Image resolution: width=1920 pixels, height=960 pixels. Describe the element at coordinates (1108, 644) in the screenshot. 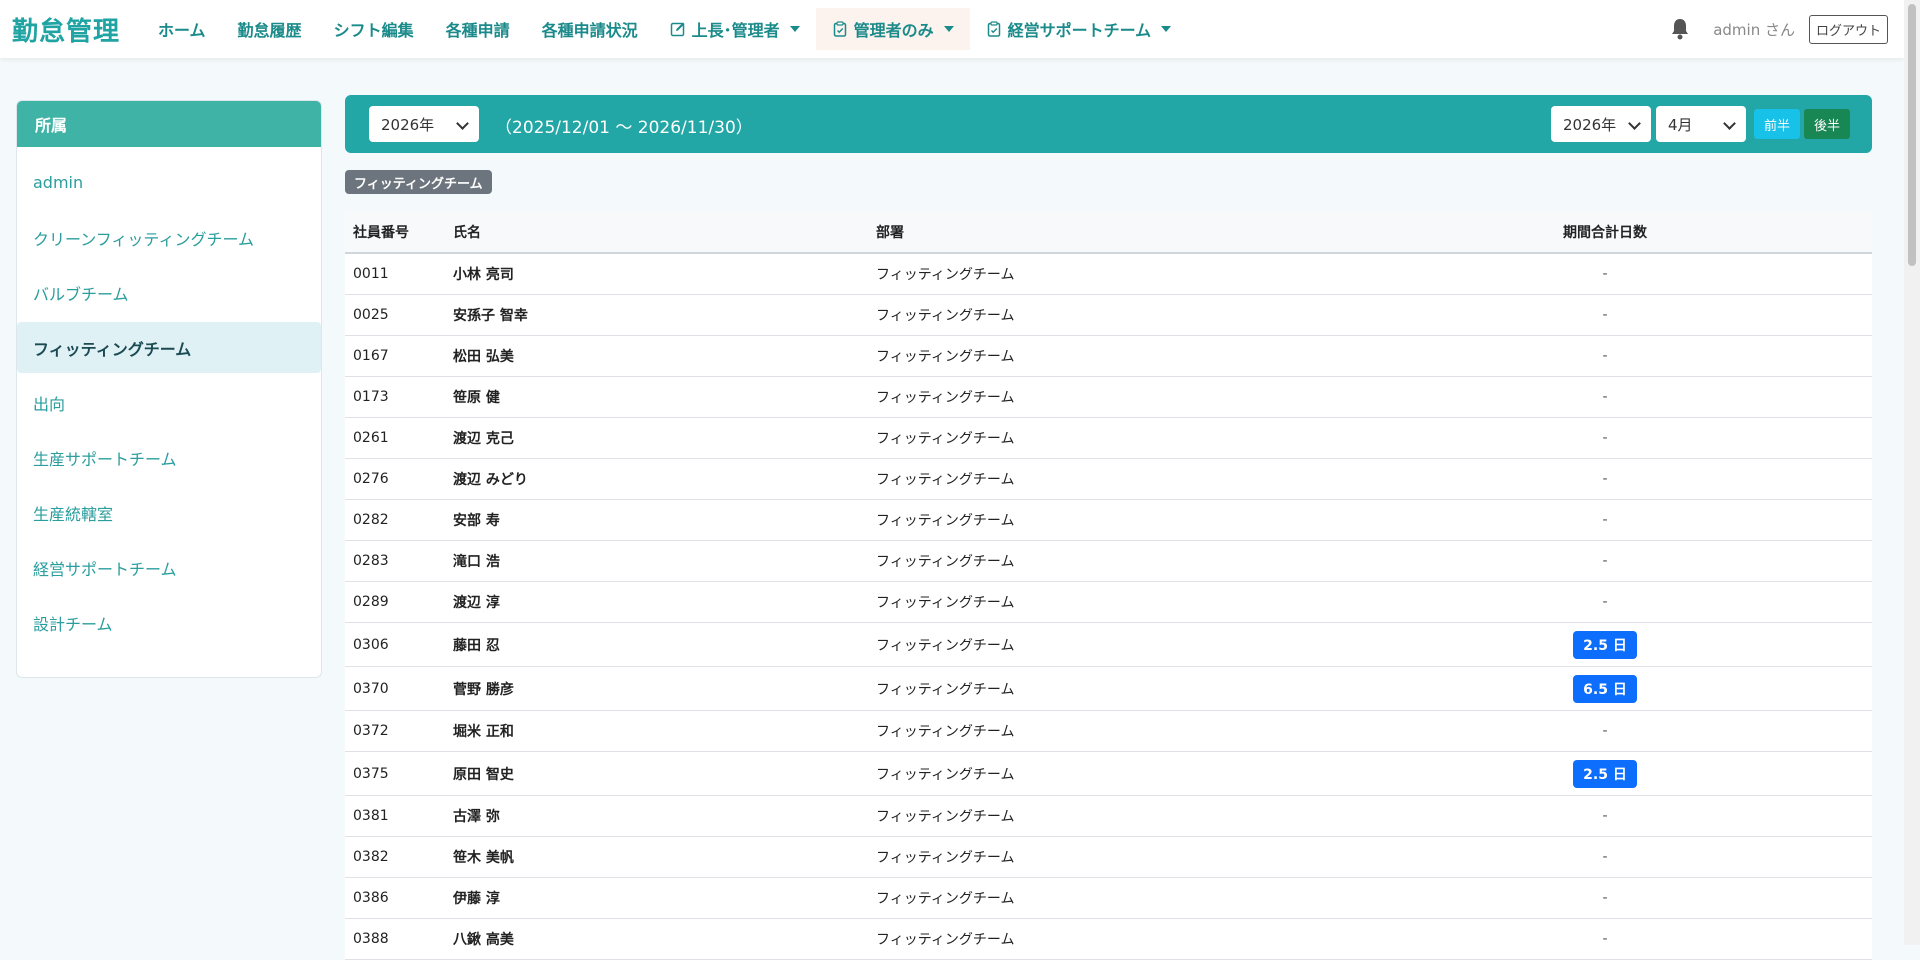

I see `table-row: 0306 藤田 忍フィッティングチーム 2.5 日` at that location.